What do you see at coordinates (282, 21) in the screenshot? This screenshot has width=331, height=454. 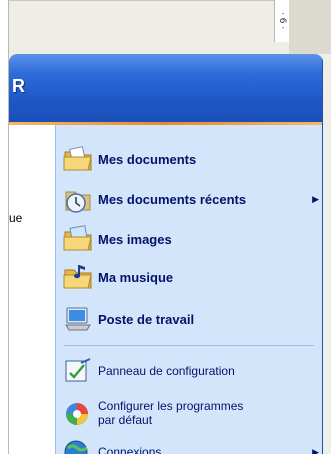 I see `ruler: · 6 ·` at bounding box center [282, 21].